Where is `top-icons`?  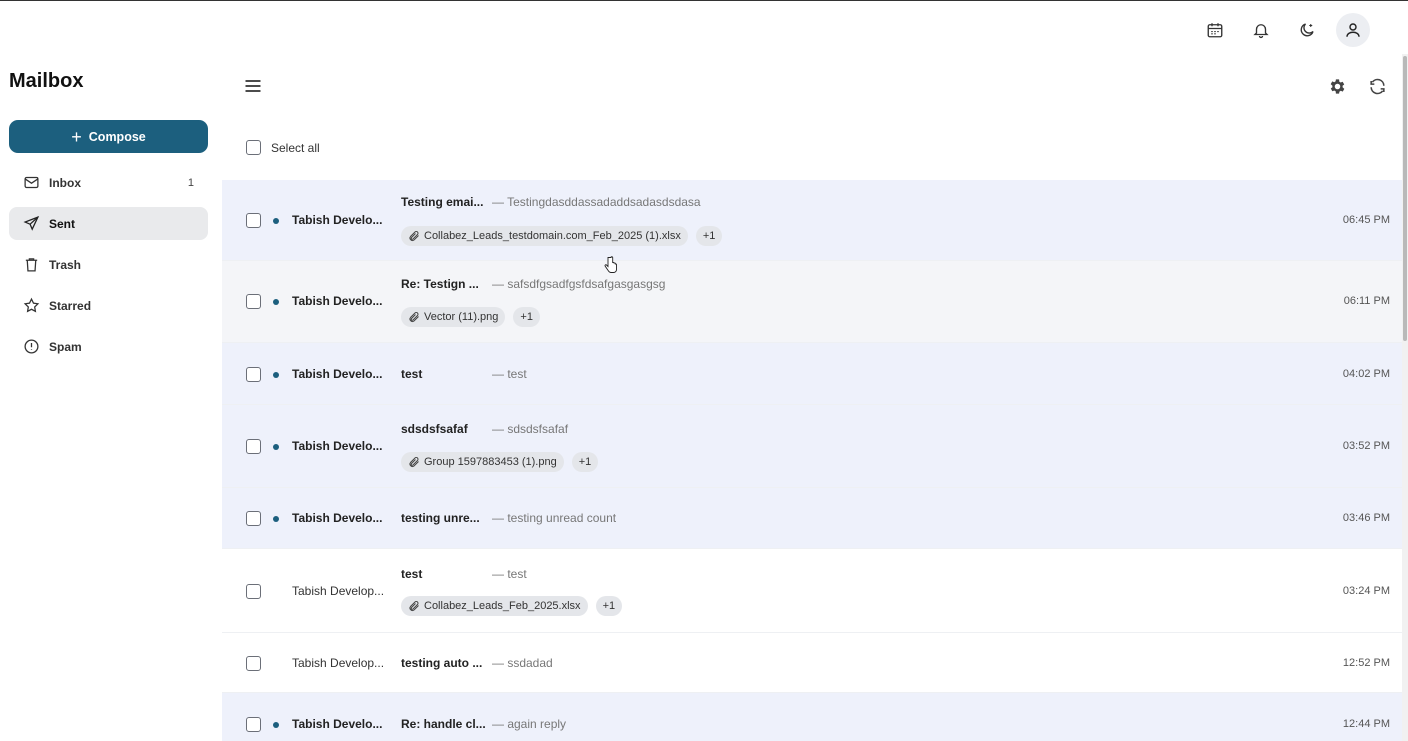
top-icons is located at coordinates (1284, 30).